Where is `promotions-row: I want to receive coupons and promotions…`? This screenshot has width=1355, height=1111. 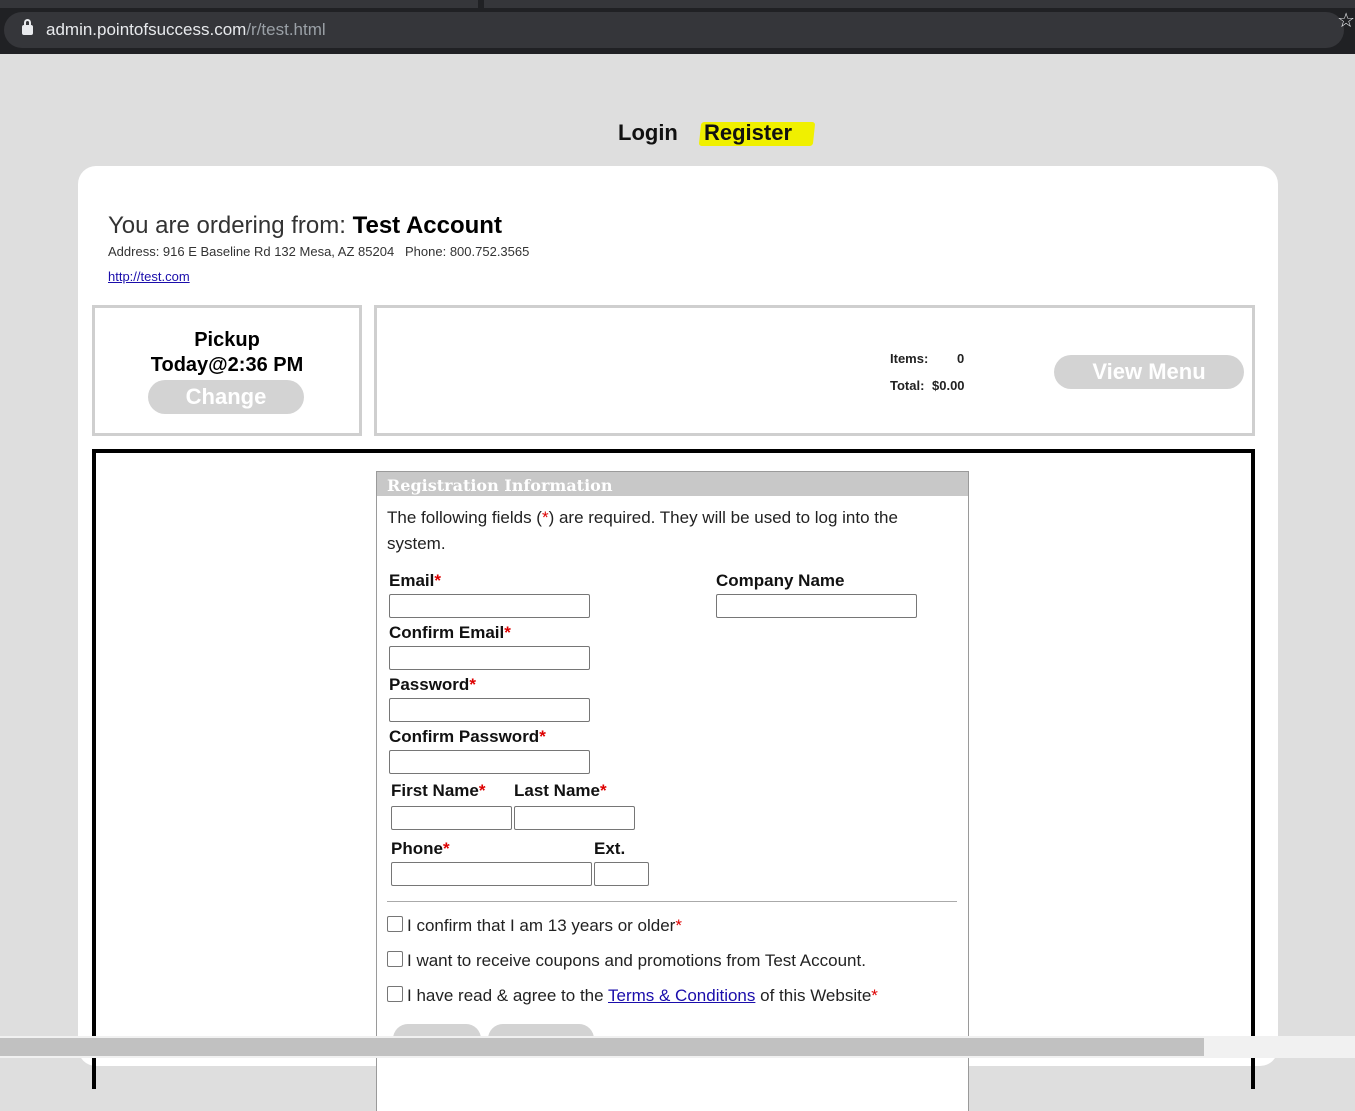 promotions-row: I want to receive coupons and promotions… is located at coordinates (626, 961).